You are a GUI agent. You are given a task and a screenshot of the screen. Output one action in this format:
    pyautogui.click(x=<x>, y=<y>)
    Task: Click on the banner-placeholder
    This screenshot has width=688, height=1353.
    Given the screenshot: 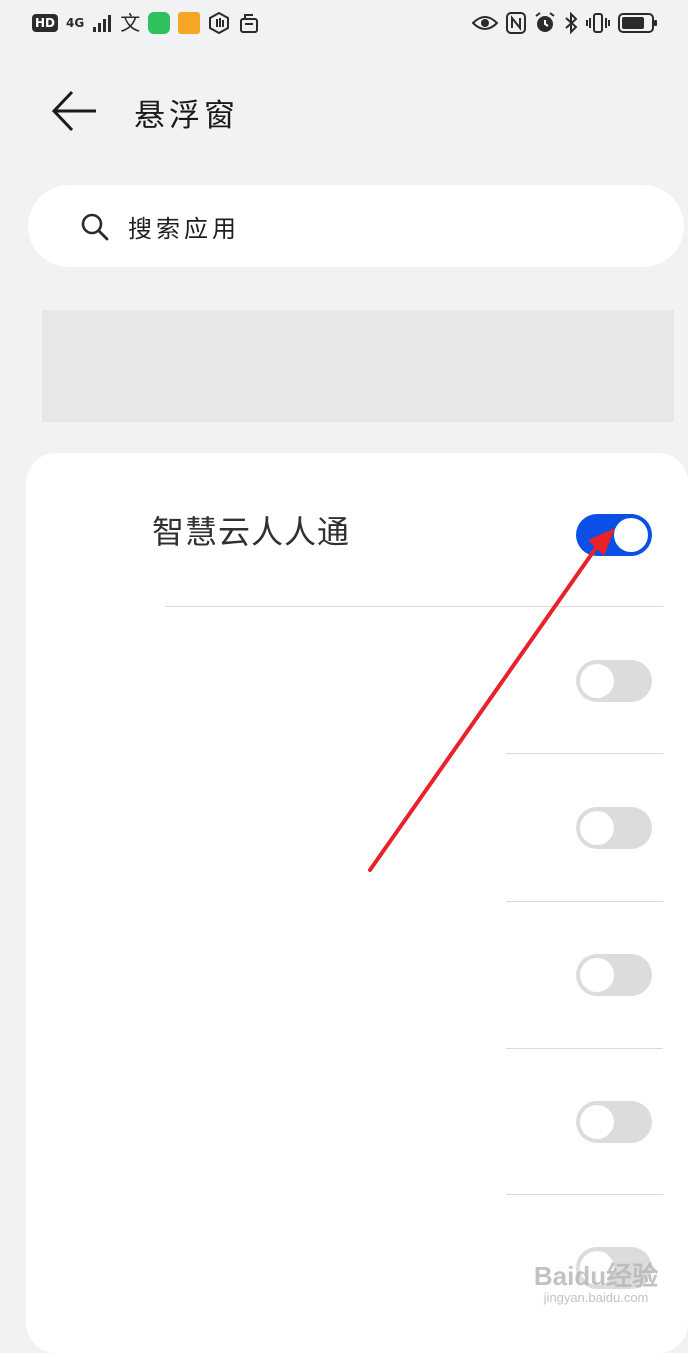 What is the action you would take?
    pyautogui.click(x=358, y=366)
    